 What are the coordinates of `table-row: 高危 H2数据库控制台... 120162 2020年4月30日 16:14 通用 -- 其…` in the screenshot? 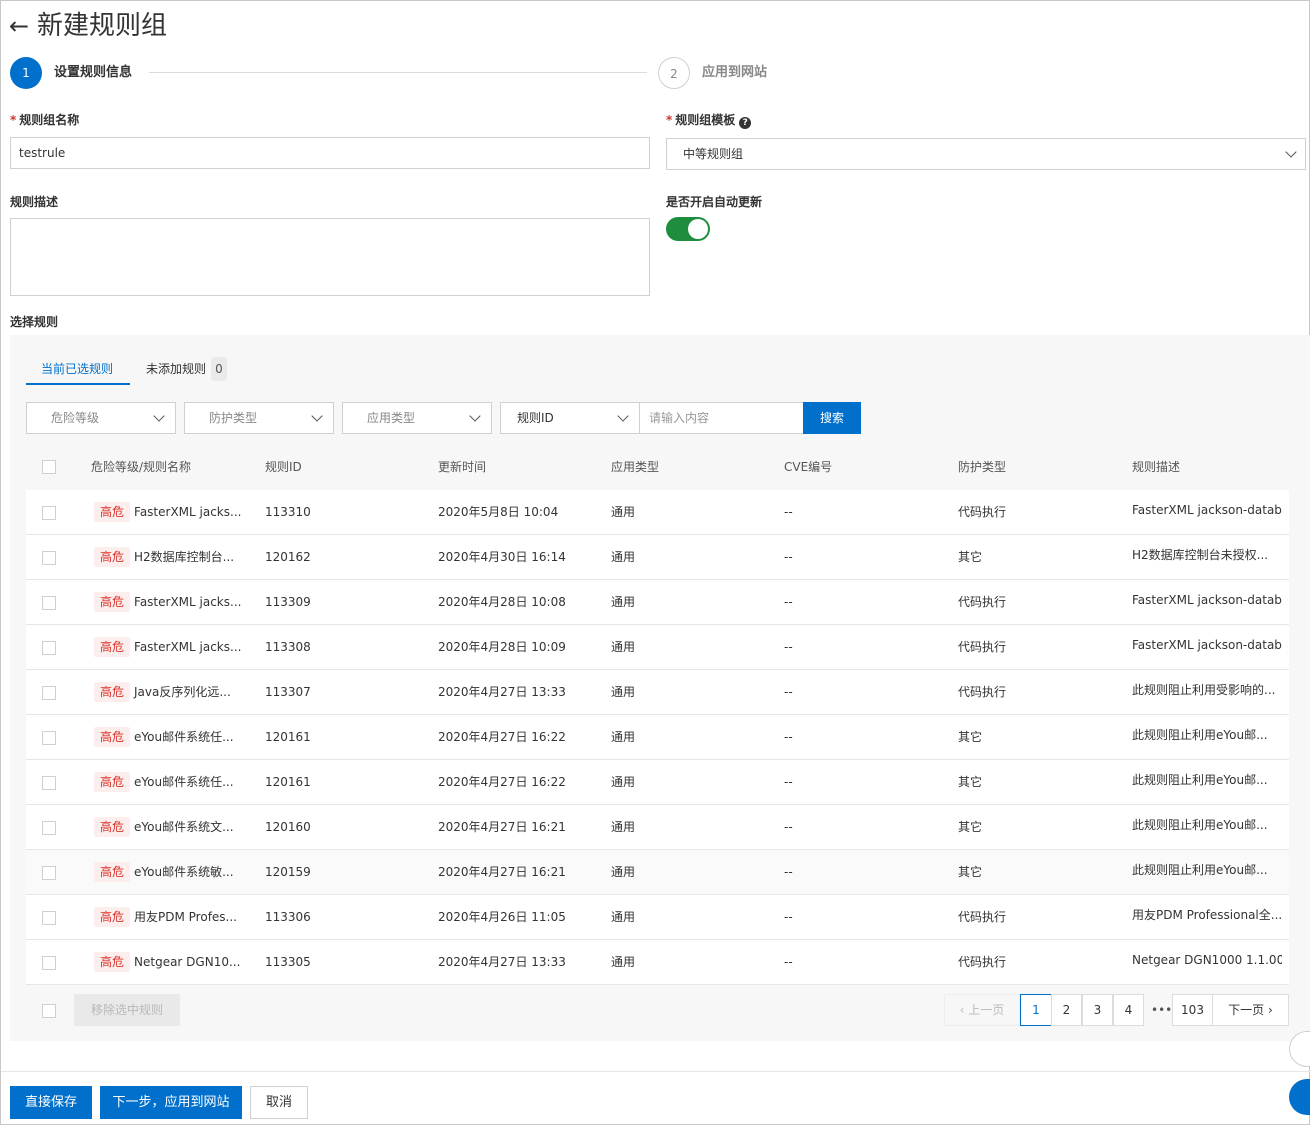 It's located at (657, 557).